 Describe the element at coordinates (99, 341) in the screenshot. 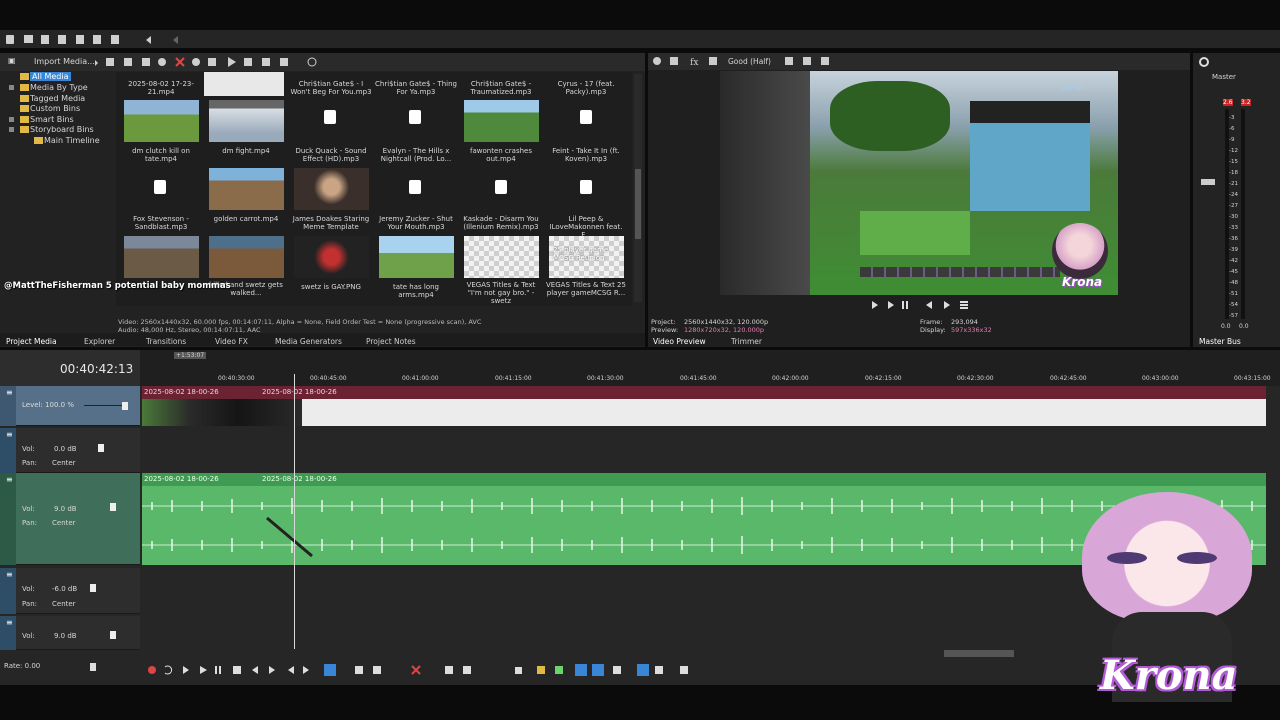

I see `tab-explorer: Explorer` at that location.